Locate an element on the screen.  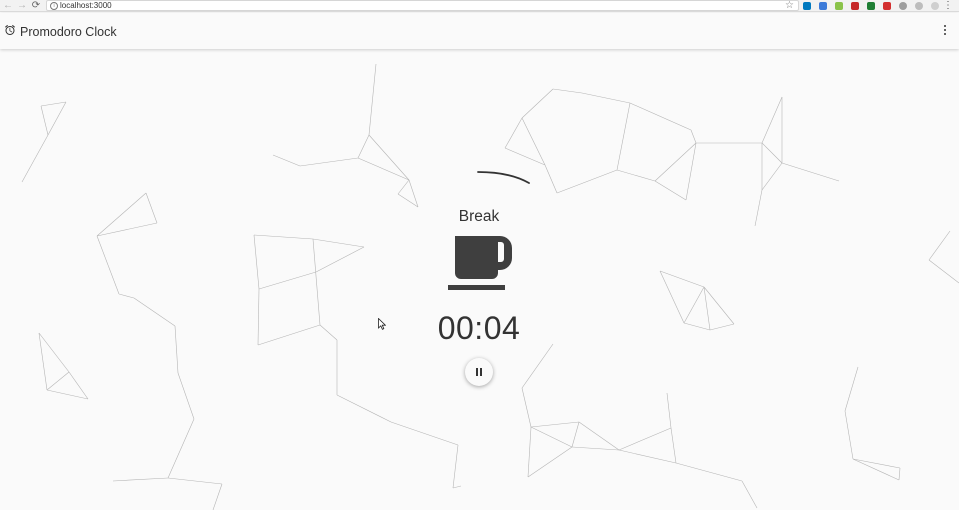
page-title: Promodoro Clock is located at coordinates (68, 32).